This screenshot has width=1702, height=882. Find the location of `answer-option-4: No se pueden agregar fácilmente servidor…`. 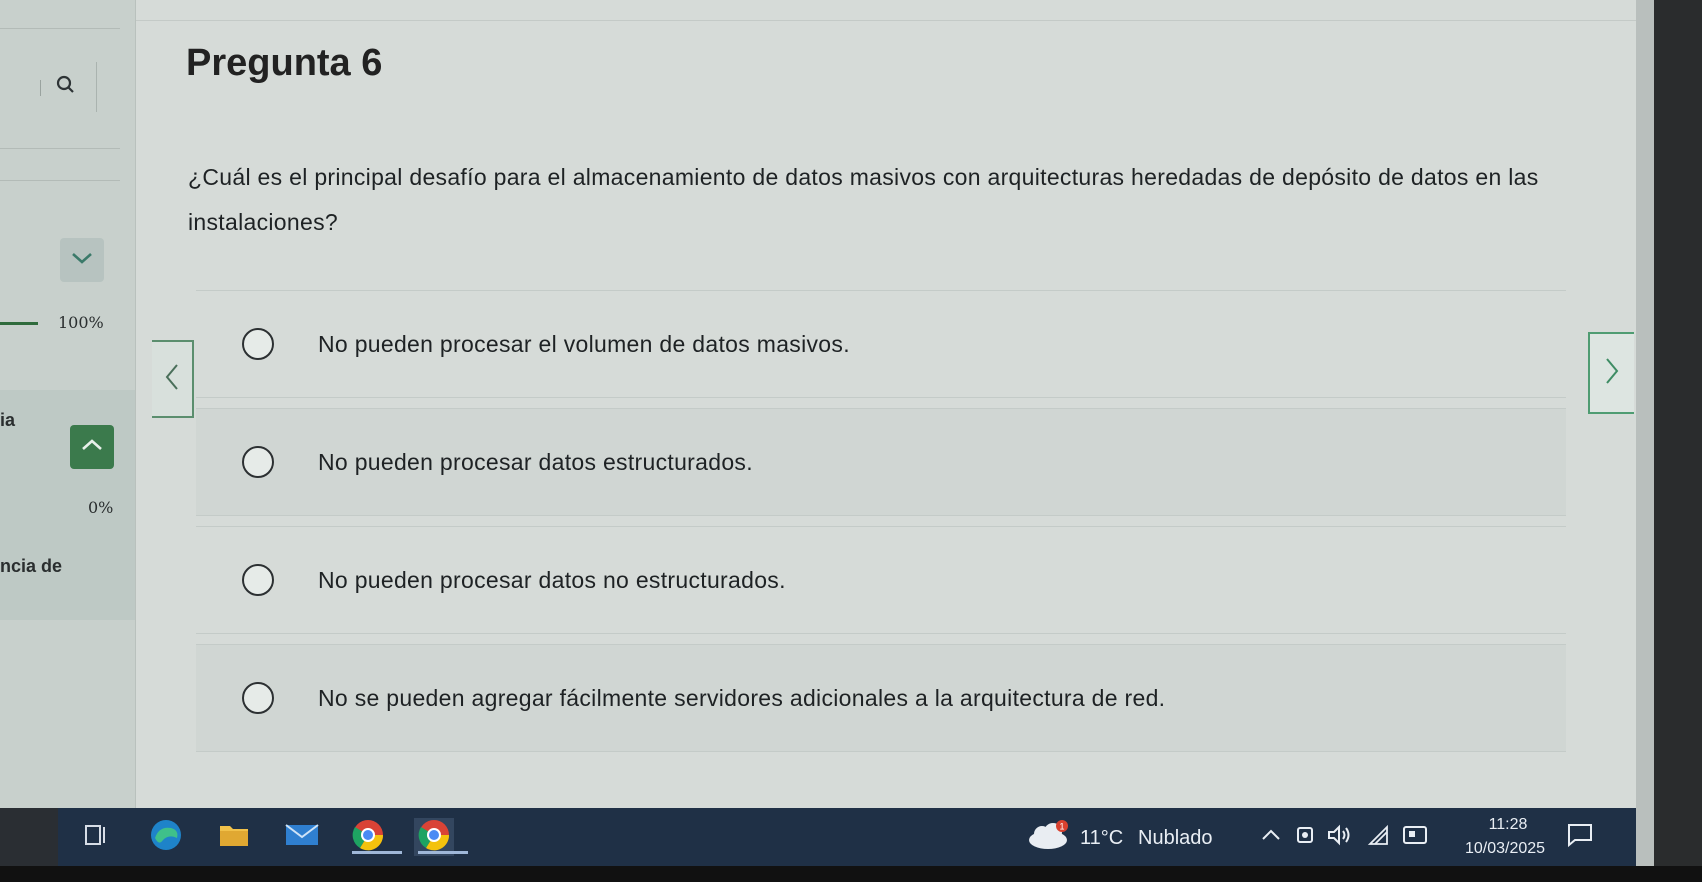

answer-option-4: No se pueden agregar fácilmente servidor… is located at coordinates (881, 698).